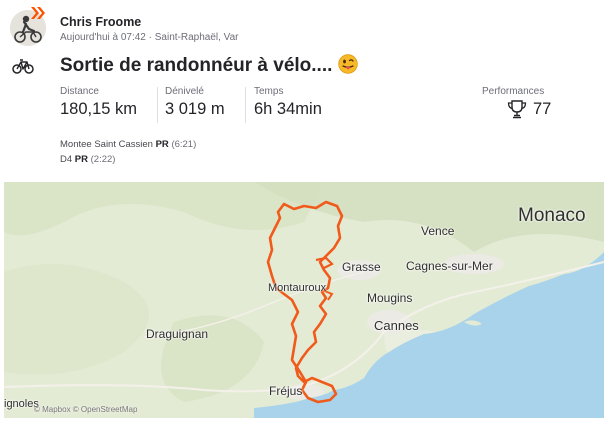 The height and width of the screenshot is (426, 610). Describe the element at coordinates (23, 66) in the screenshot. I see `bike-icon` at that location.